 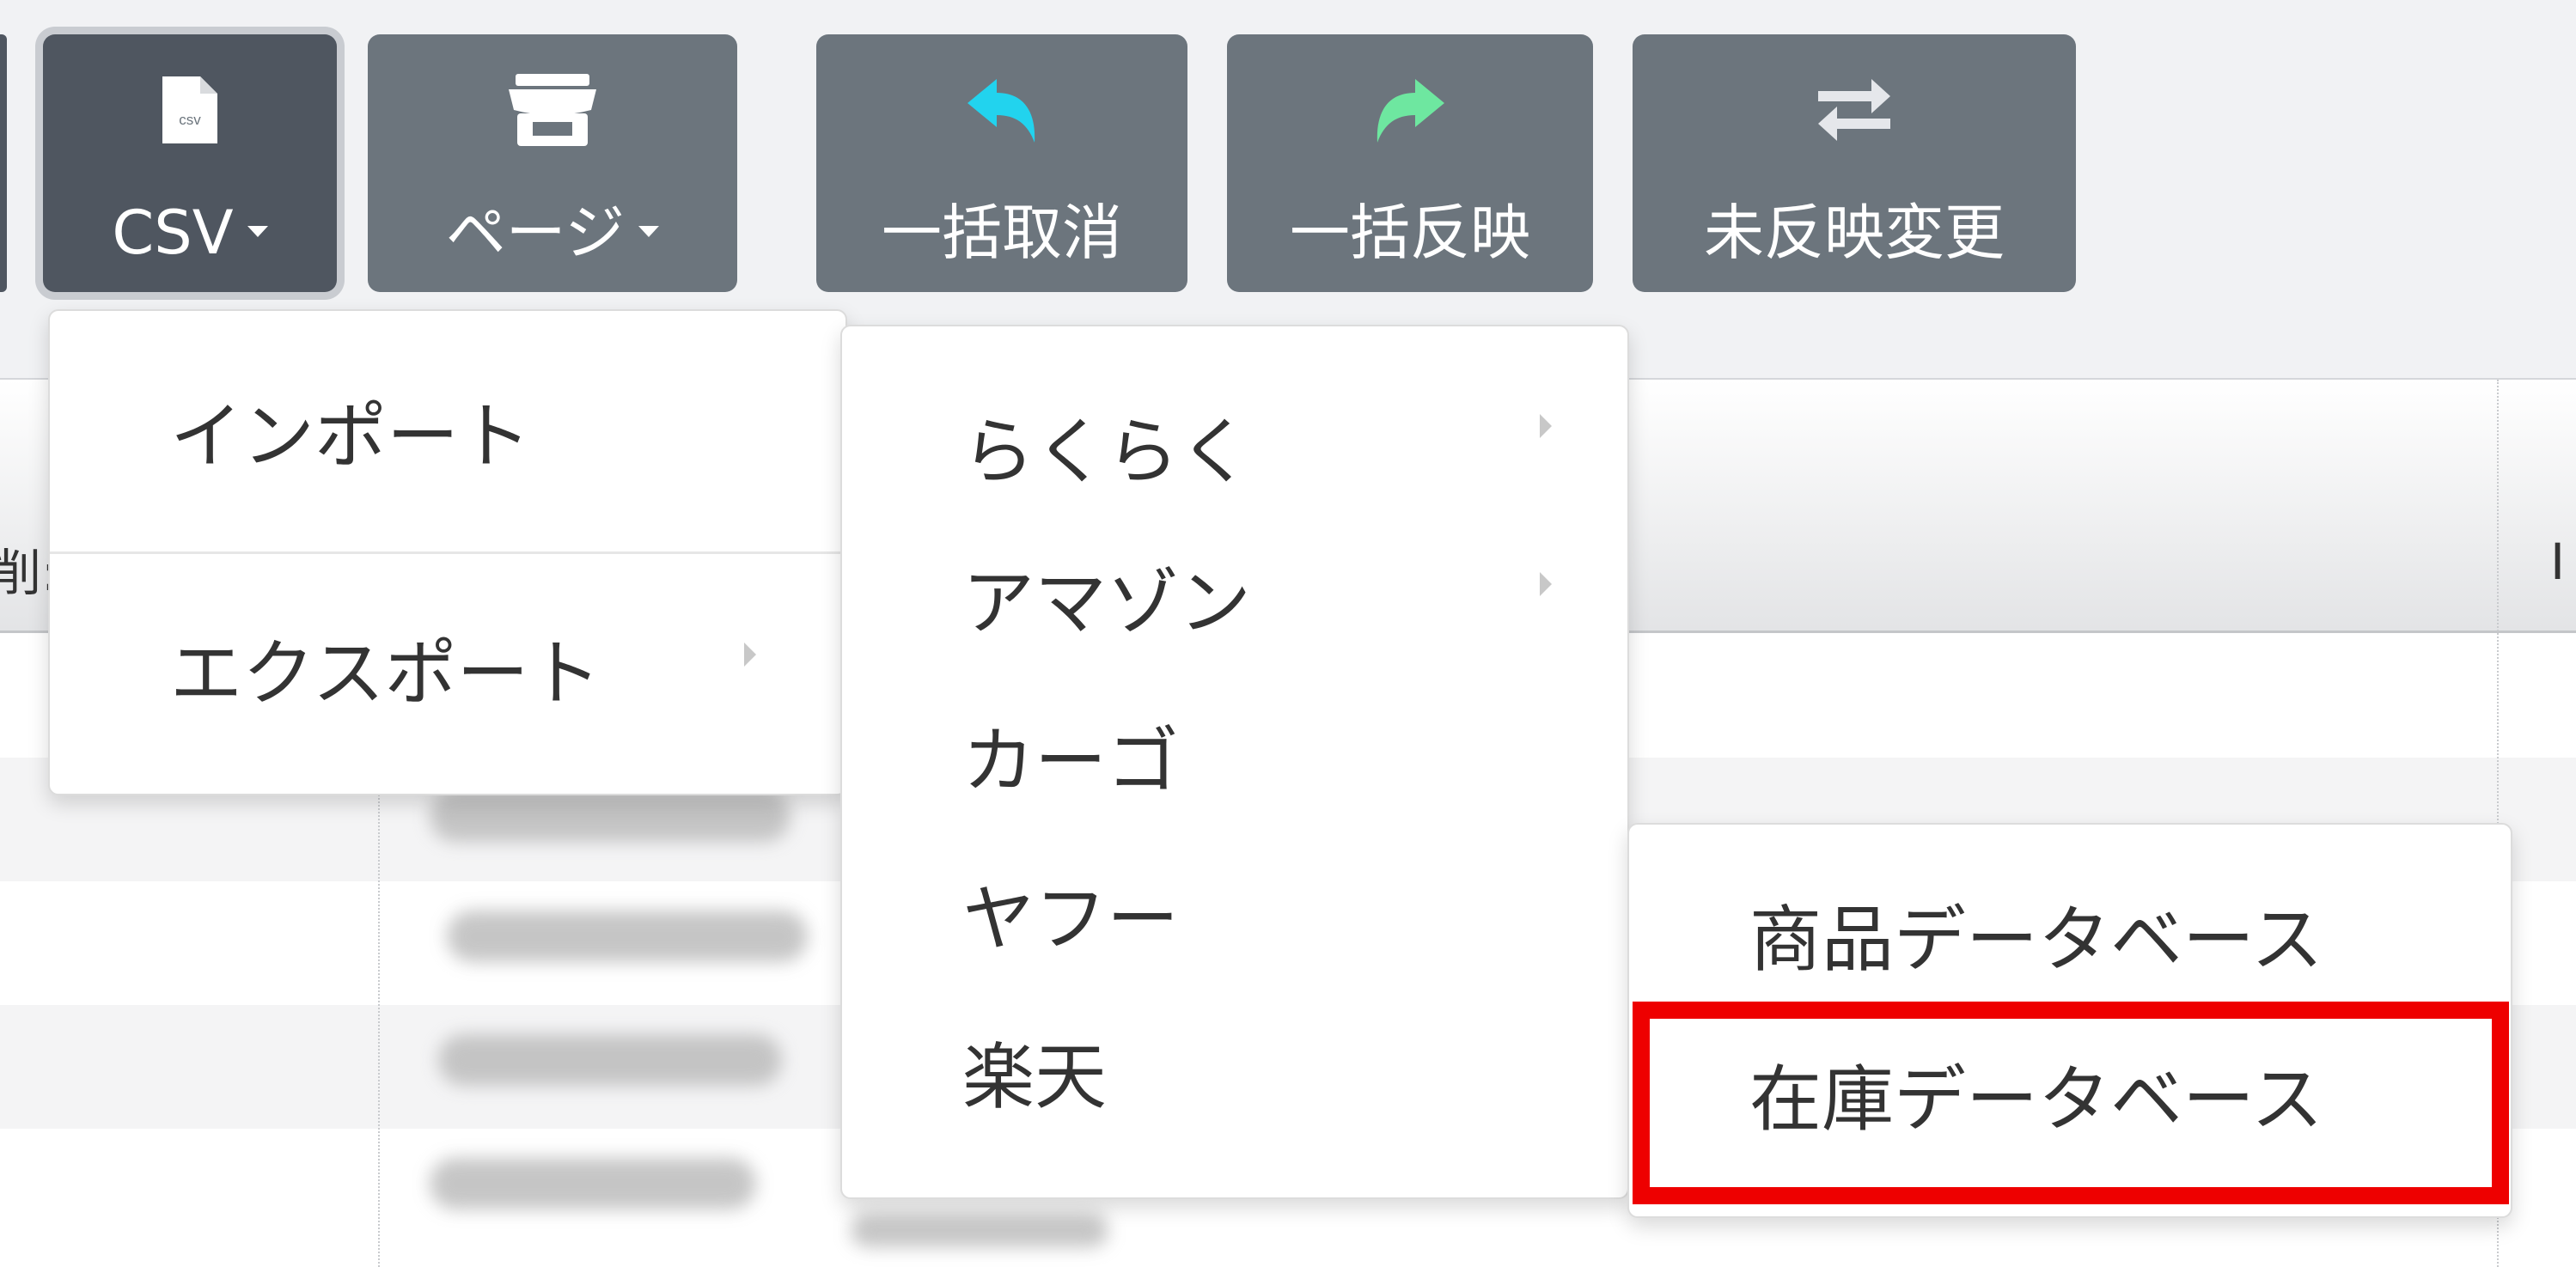 I want to click on unapplied-changes-label: 未反映変更, so click(x=1854, y=233).